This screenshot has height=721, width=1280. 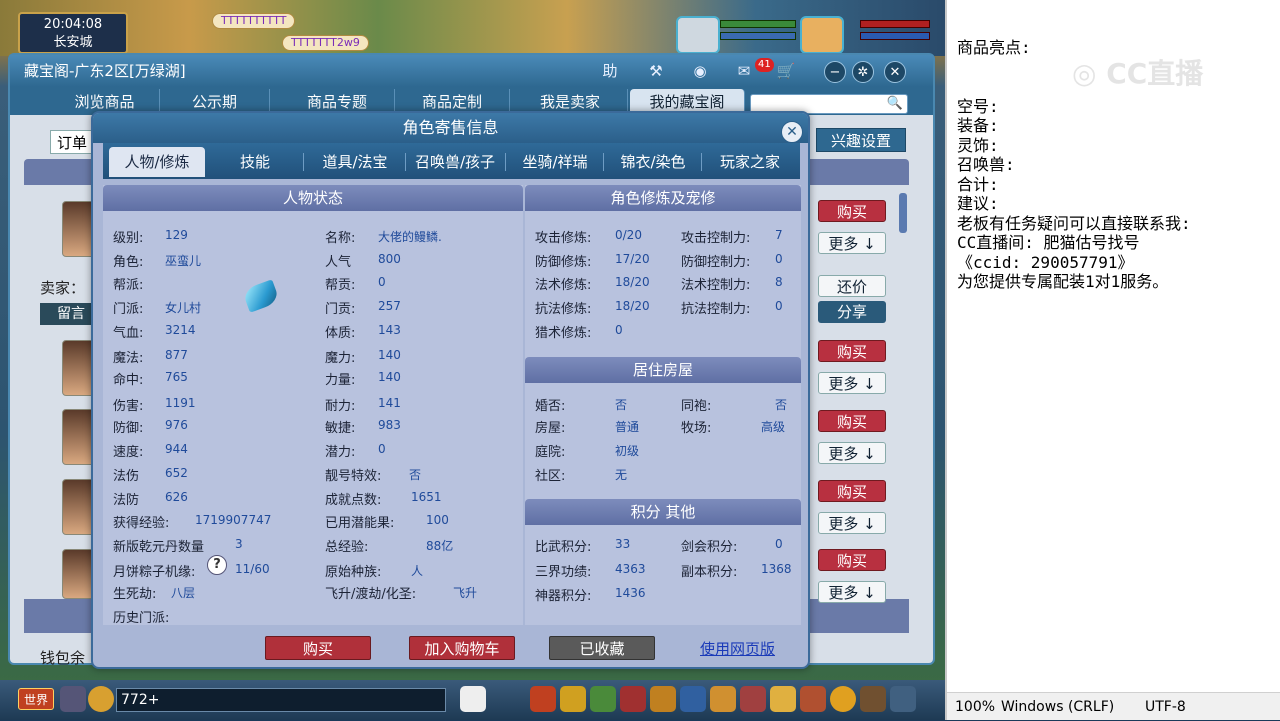 I want to click on status-field-label: 生死劫:, so click(x=135, y=594).